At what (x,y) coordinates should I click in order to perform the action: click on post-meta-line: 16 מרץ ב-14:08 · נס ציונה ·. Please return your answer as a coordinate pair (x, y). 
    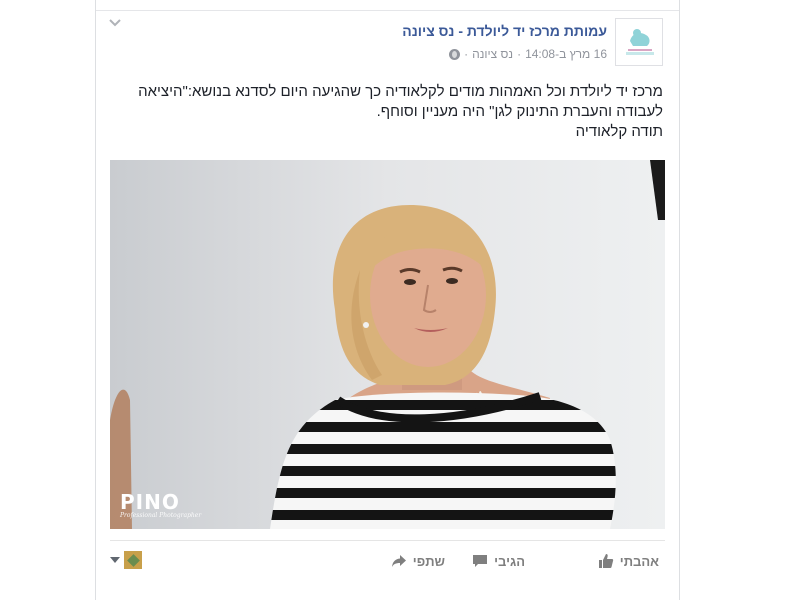
    Looking at the image, I should click on (504, 54).